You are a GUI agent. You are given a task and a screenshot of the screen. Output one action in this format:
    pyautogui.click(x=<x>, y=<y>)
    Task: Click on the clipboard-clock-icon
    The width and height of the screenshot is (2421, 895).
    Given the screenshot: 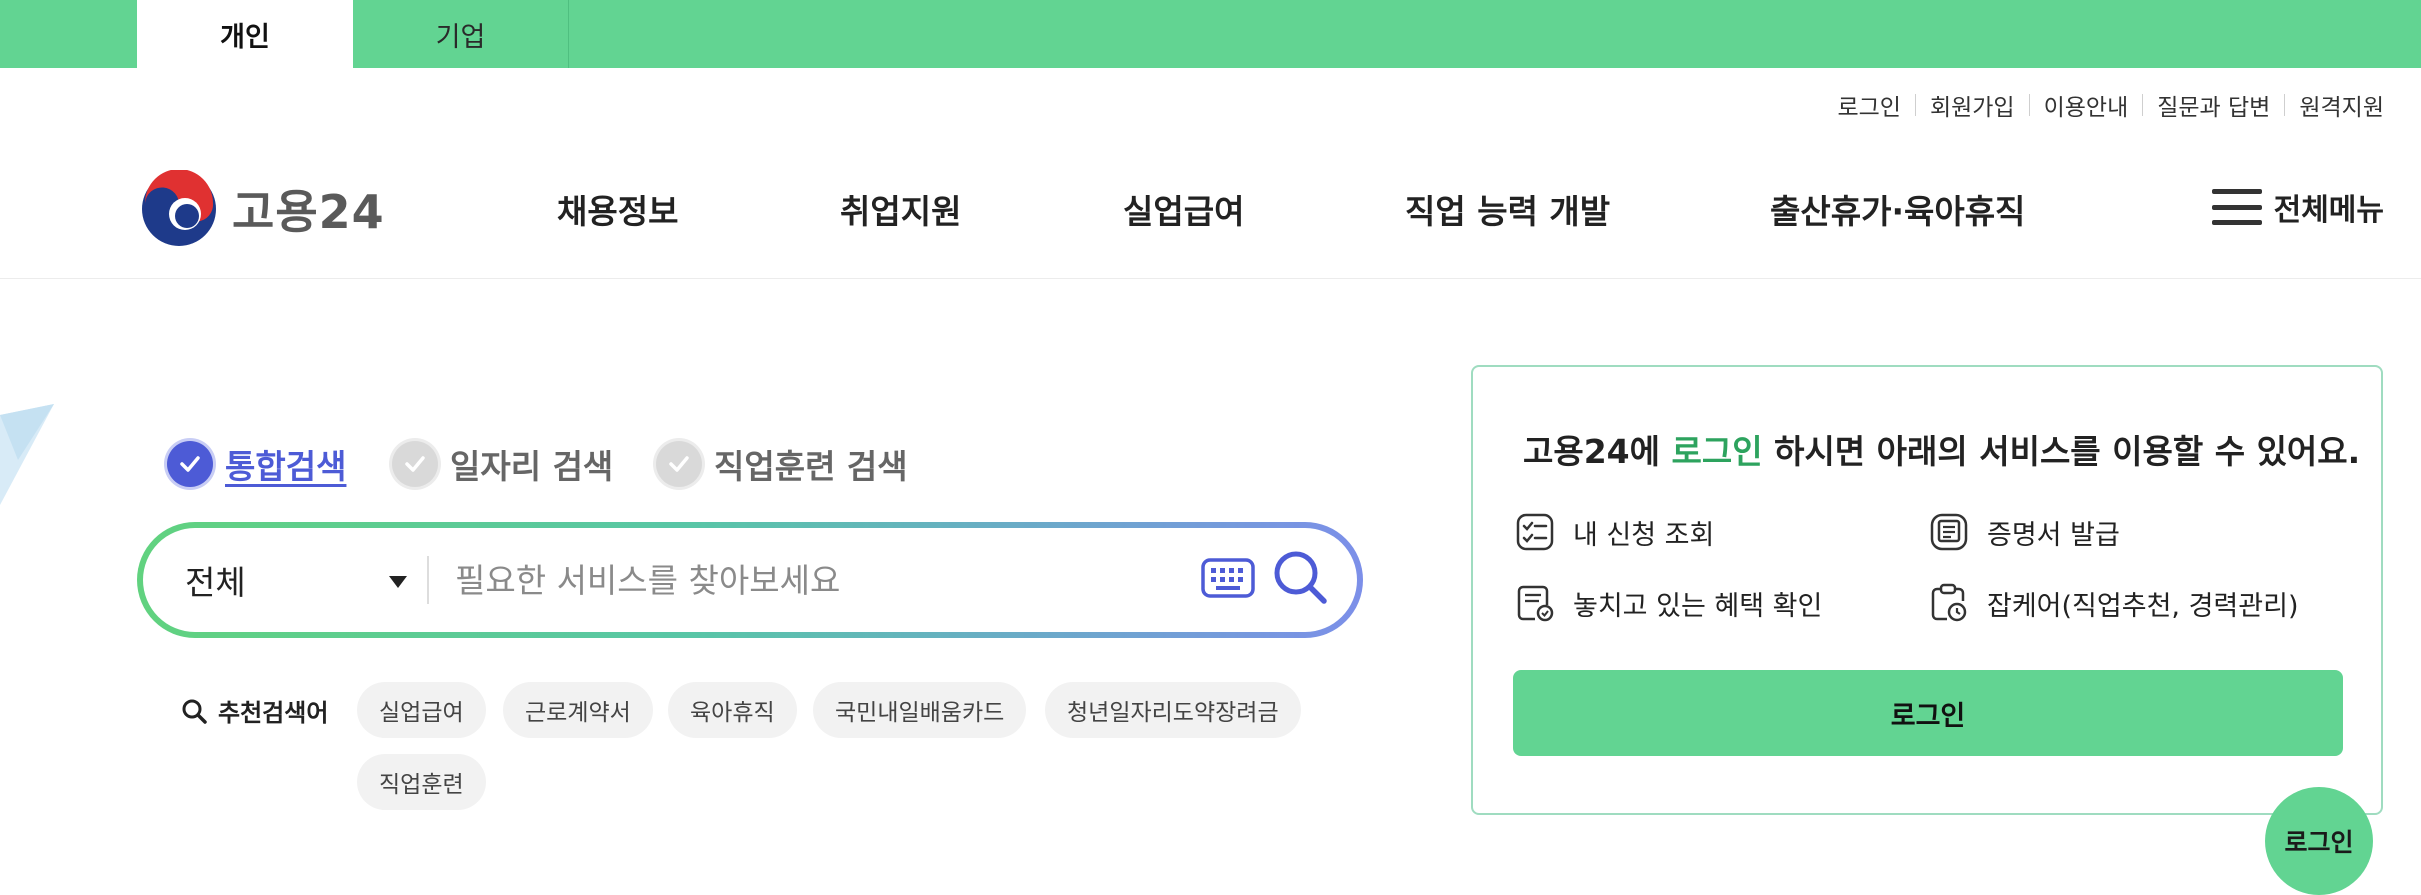 What is the action you would take?
    pyautogui.click(x=1949, y=602)
    